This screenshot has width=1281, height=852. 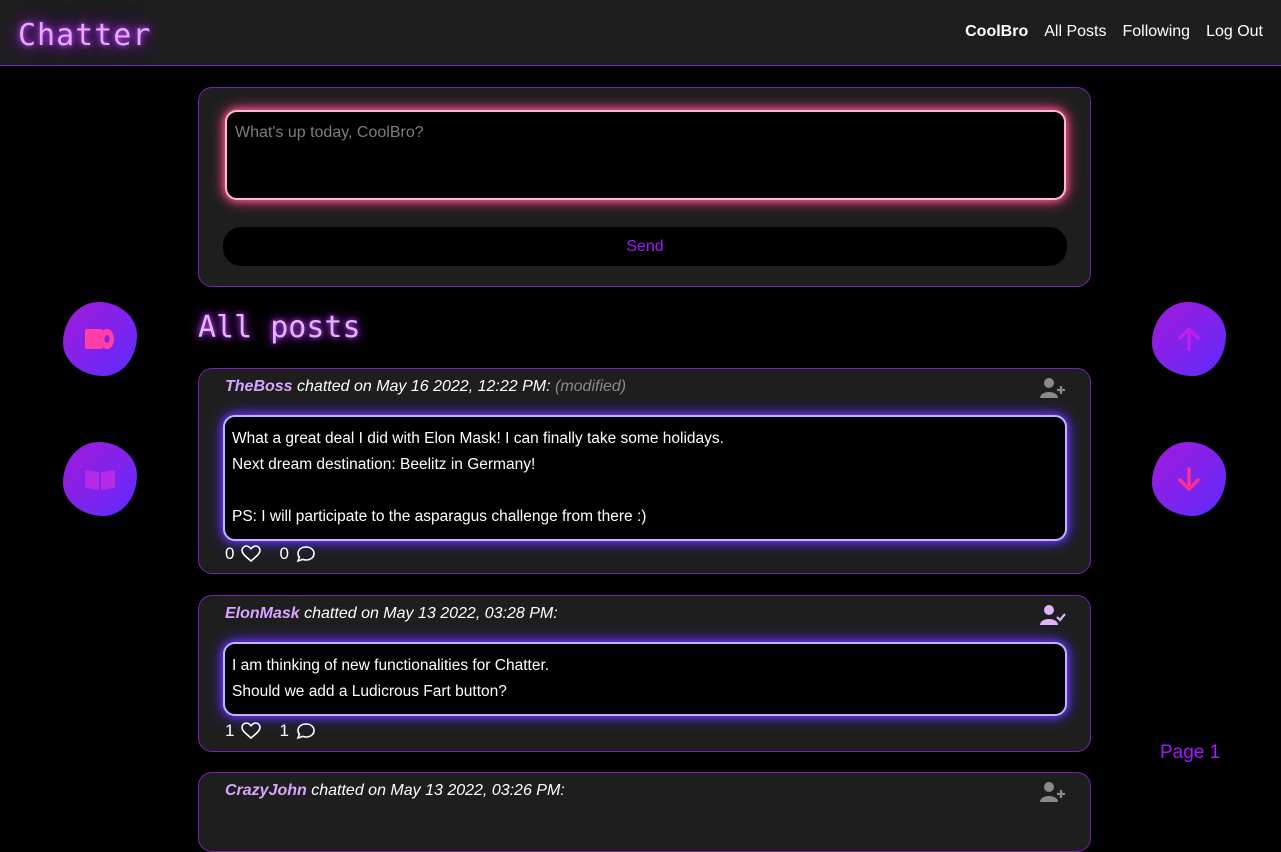 What do you see at coordinates (645, 491) in the screenshot?
I see `post-line` at bounding box center [645, 491].